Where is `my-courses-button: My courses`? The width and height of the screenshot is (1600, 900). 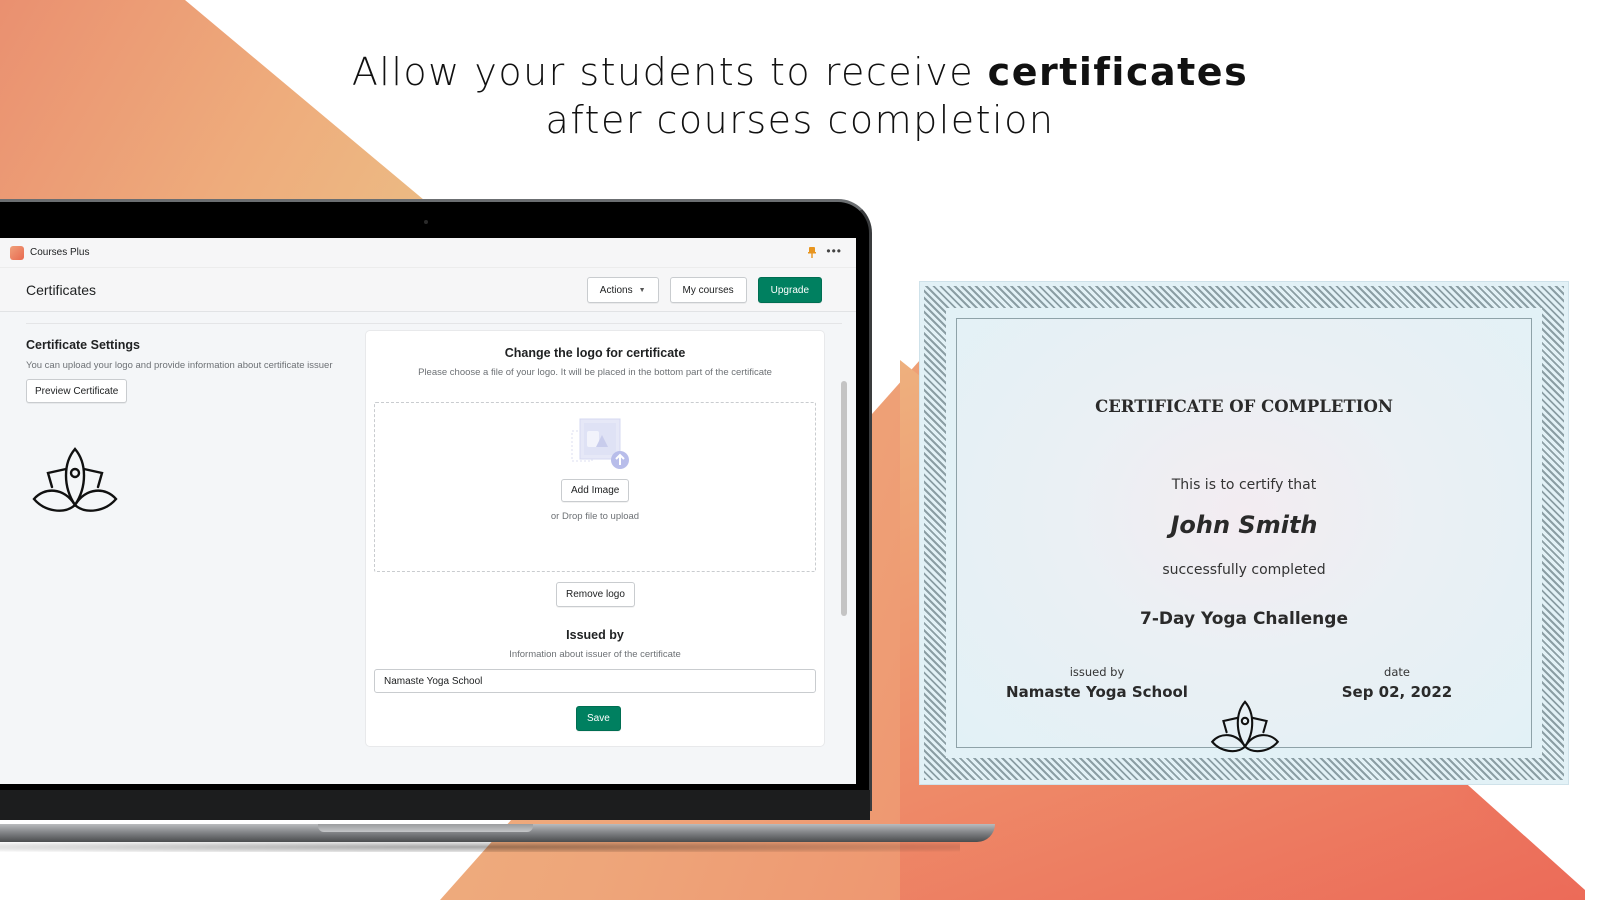 my-courses-button: My courses is located at coordinates (708, 290).